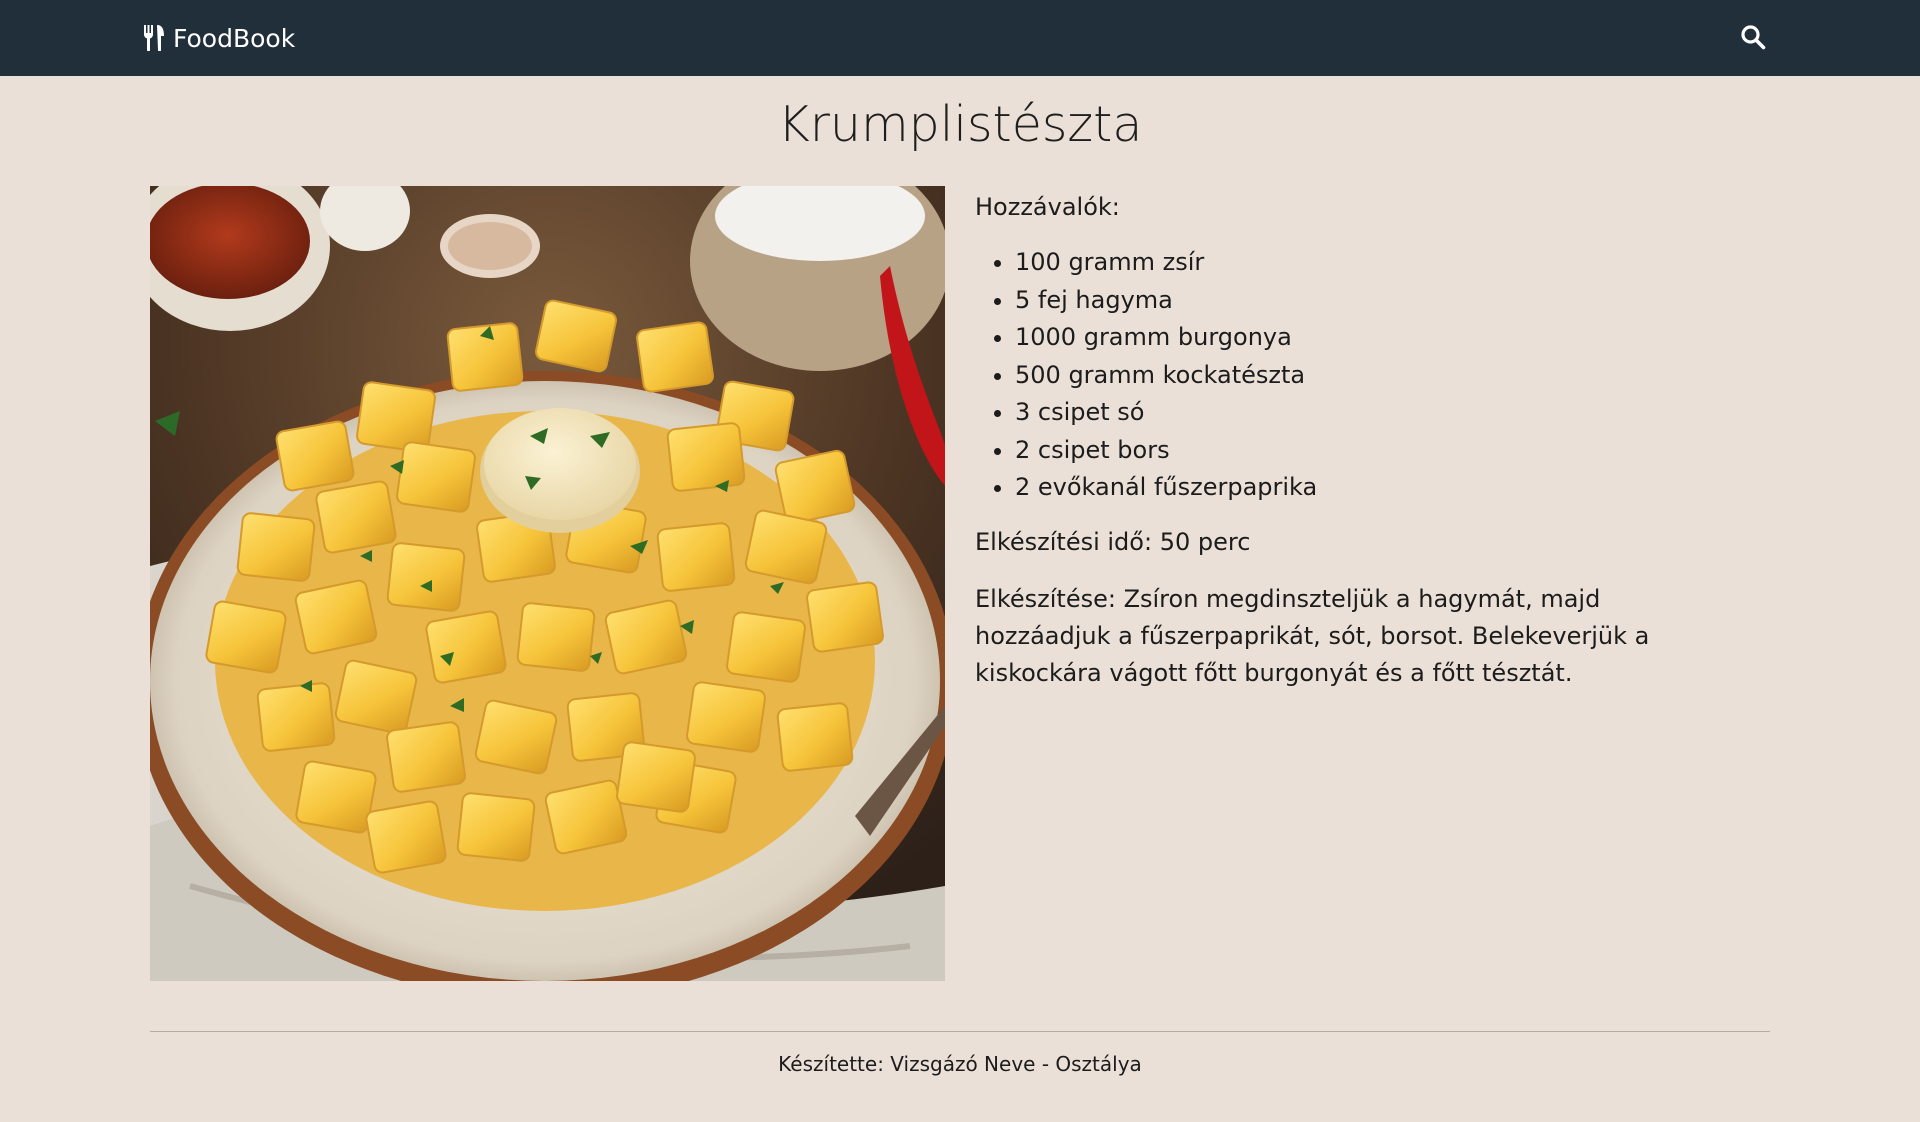  Describe the element at coordinates (960, 38) in the screenshot. I see `top-navbar: FoodBook` at that location.